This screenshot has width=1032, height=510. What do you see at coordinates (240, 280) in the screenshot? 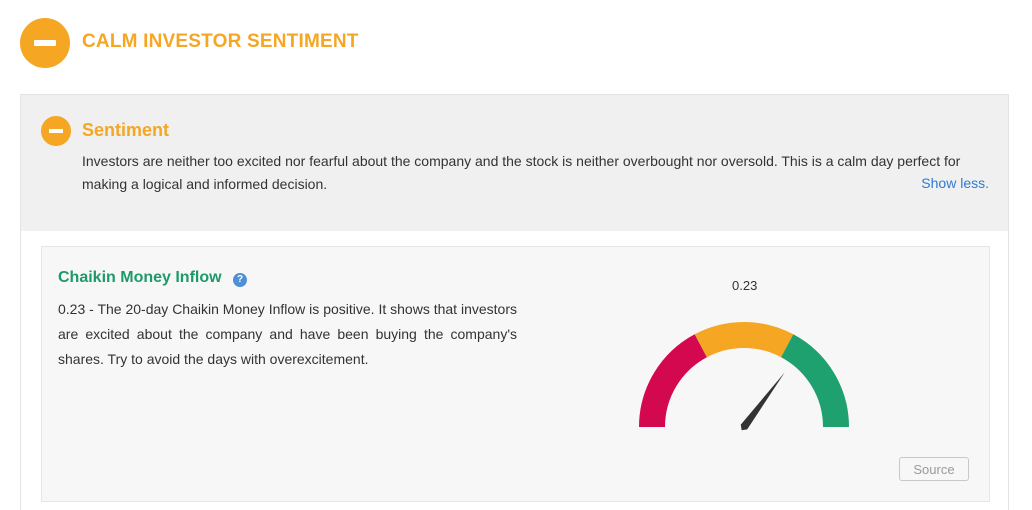
I see `question-circle-icon: ?` at bounding box center [240, 280].